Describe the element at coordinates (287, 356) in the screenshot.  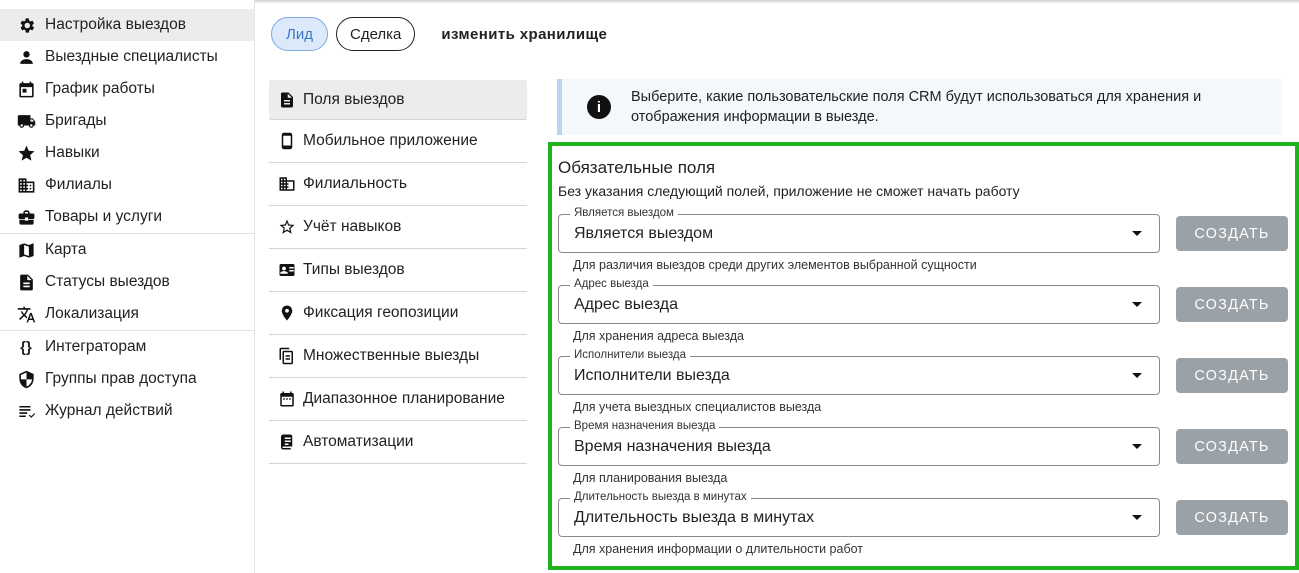
I see `documents-icon` at that location.